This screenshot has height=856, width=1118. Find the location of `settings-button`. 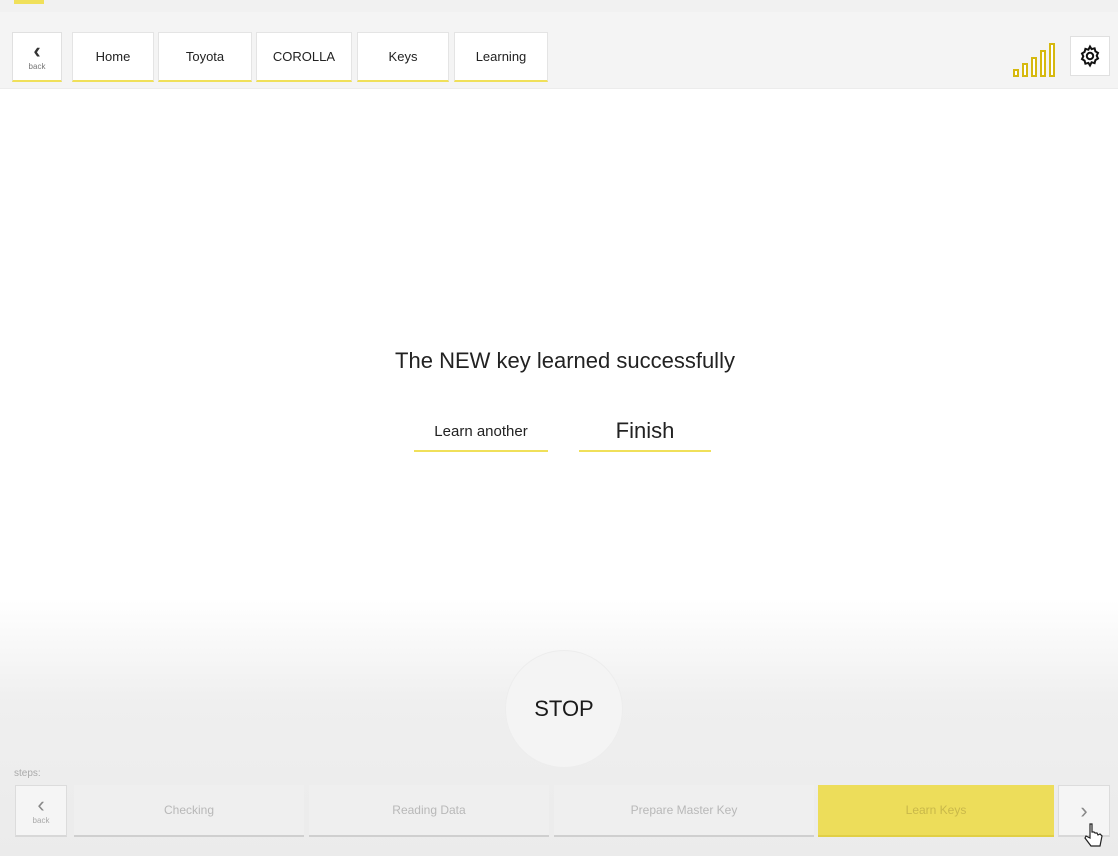

settings-button is located at coordinates (1090, 56).